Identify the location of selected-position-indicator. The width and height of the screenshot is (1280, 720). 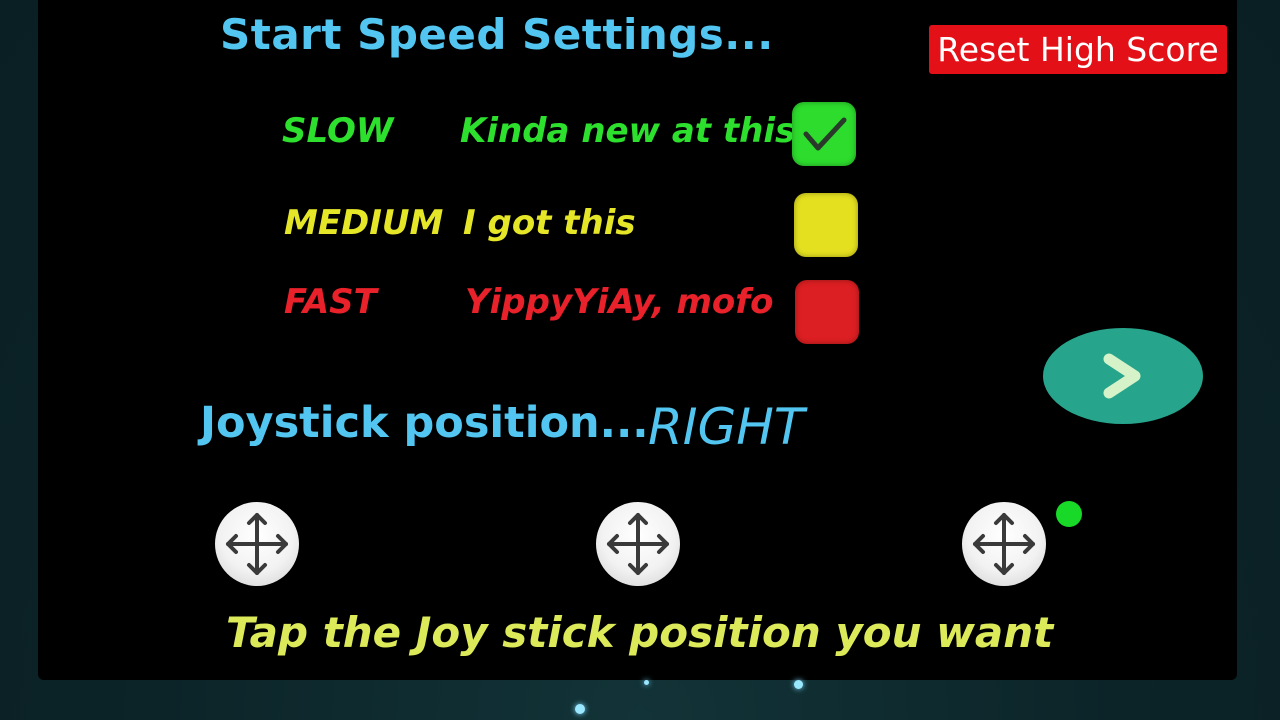
(1069, 514).